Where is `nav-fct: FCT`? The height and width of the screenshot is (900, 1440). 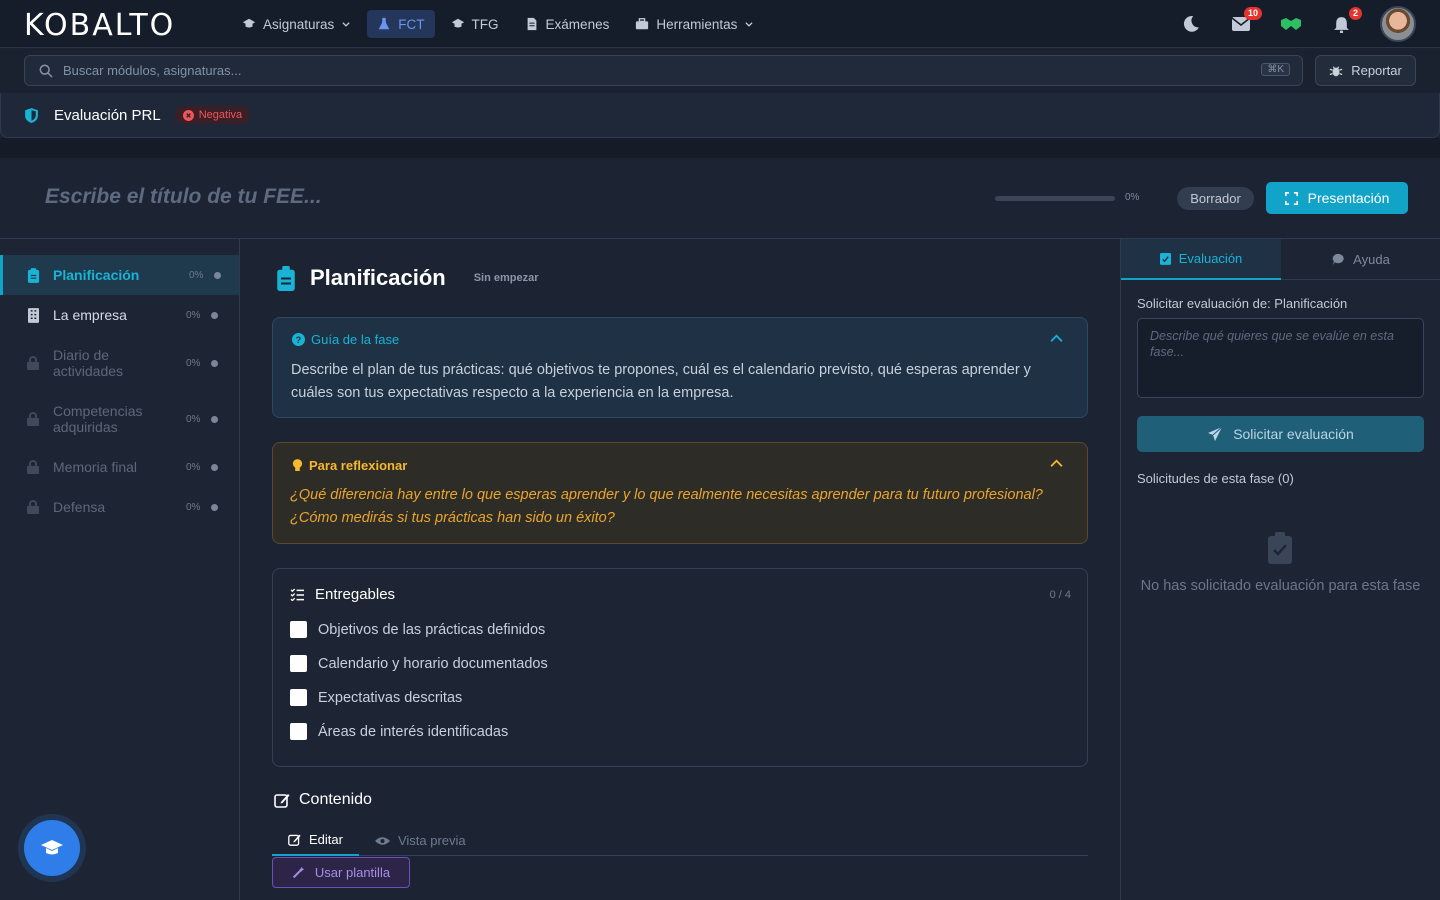 nav-fct: FCT is located at coordinates (401, 24).